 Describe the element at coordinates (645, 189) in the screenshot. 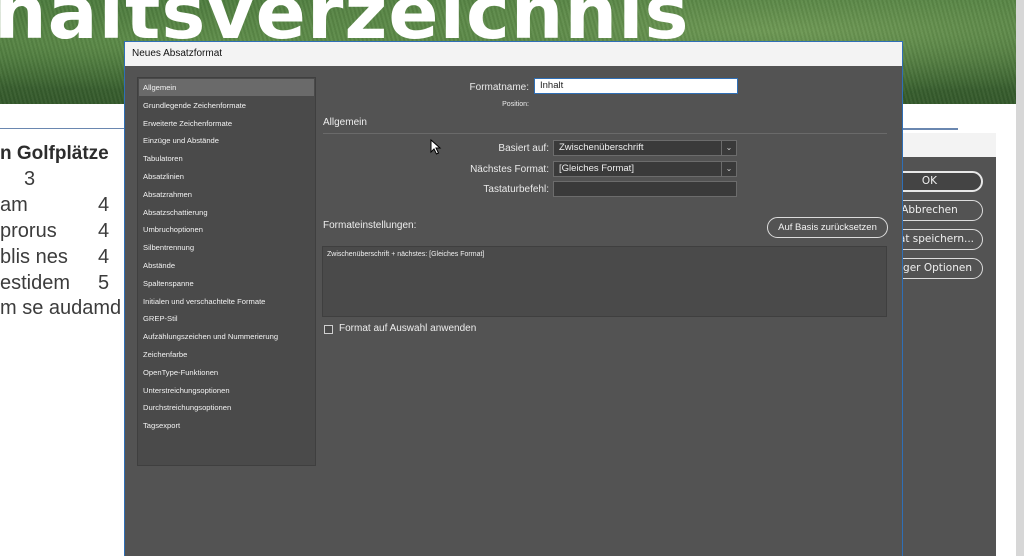

I see `shortcut-input` at that location.